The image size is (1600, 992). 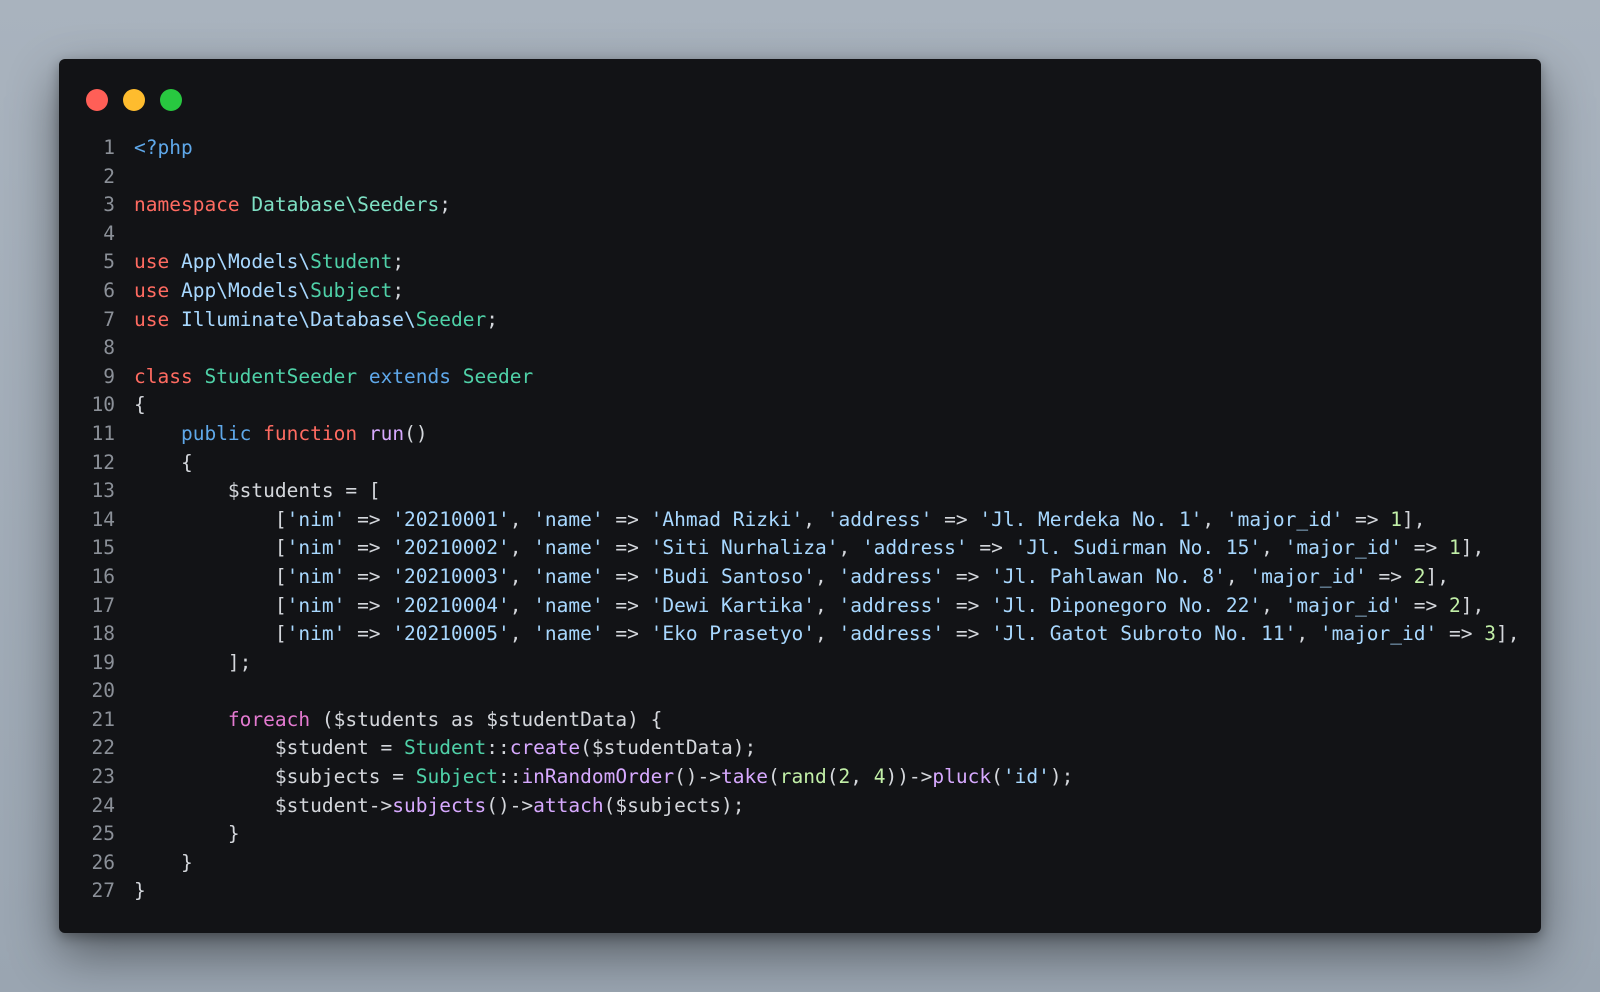 I want to click on code-token: ];, so click(x=193, y=662).